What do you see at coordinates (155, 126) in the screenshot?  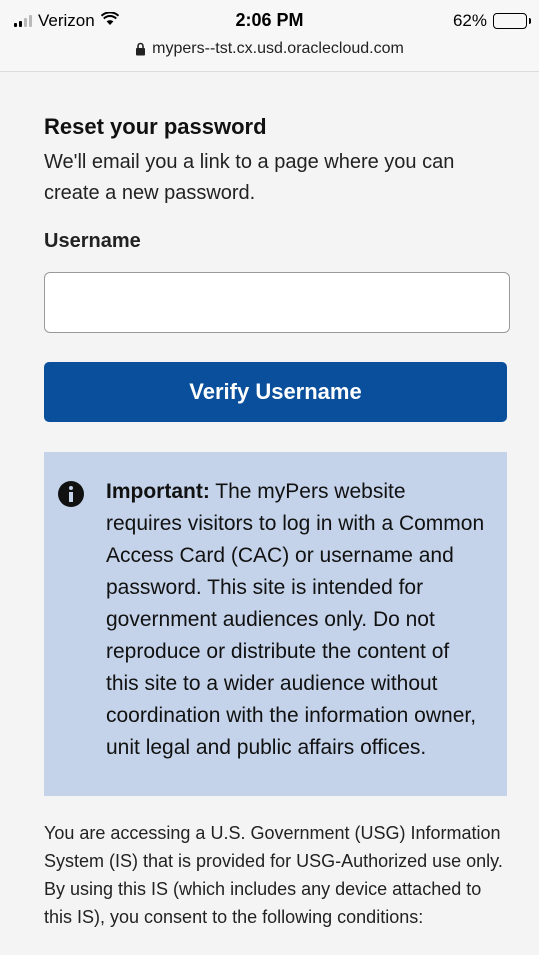 I see `page-title: Reset your password` at bounding box center [155, 126].